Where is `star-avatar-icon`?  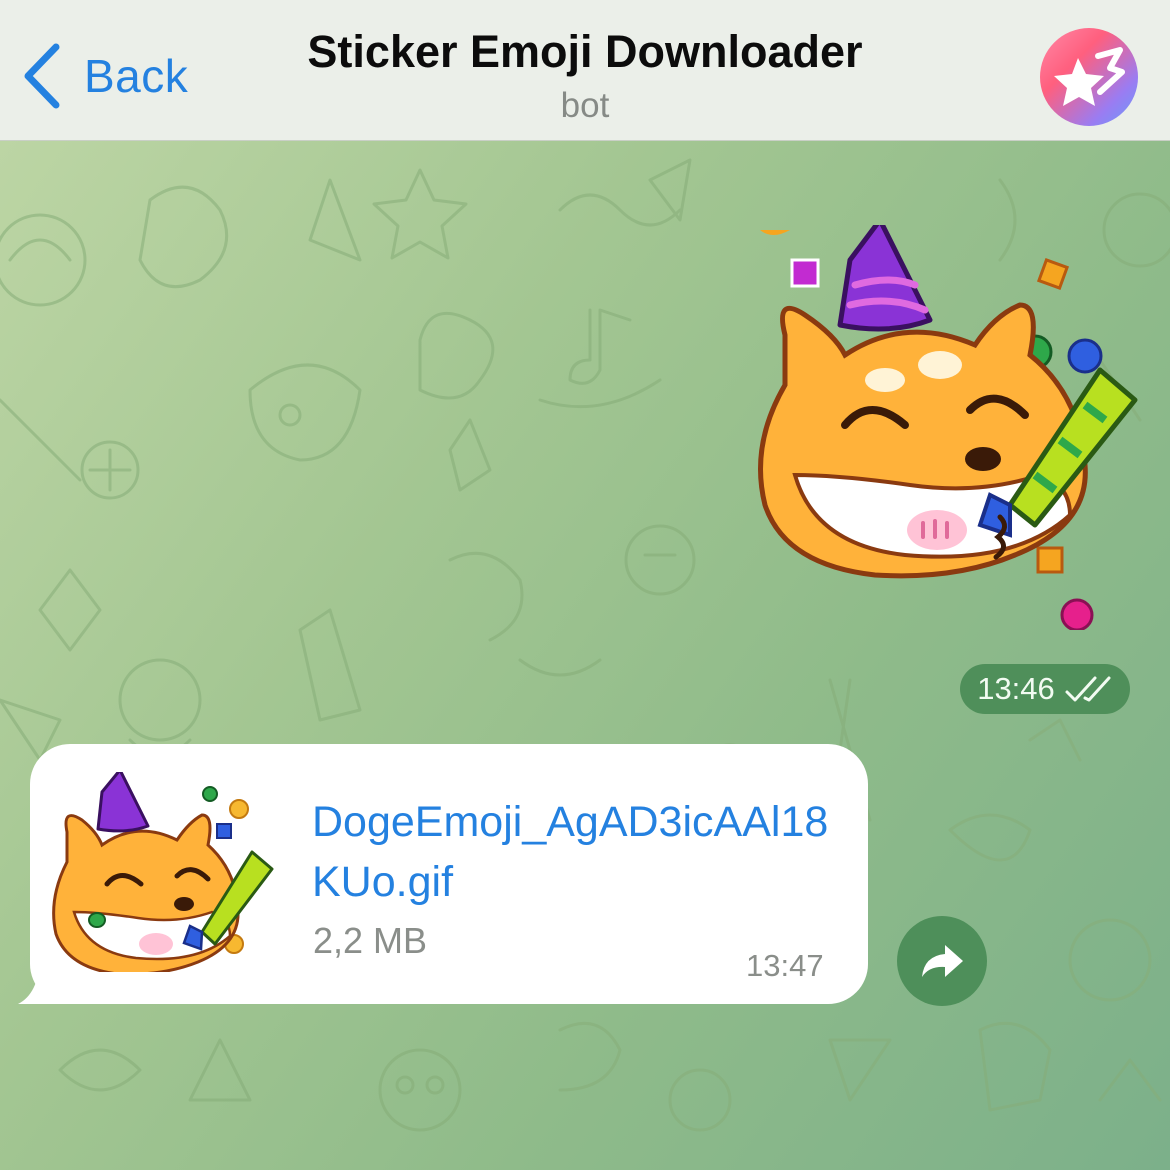 star-avatar-icon is located at coordinates (1089, 76).